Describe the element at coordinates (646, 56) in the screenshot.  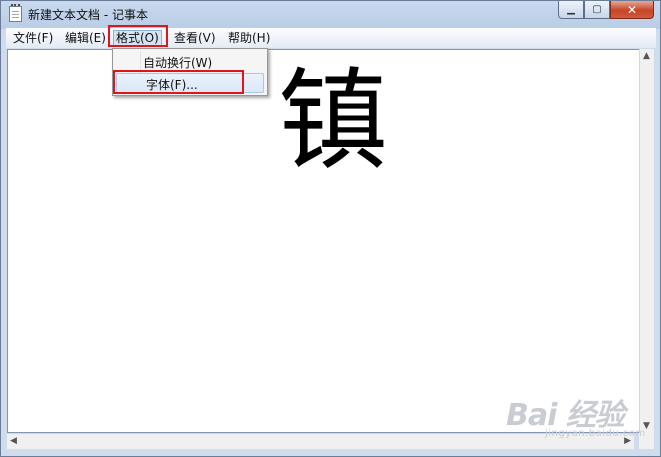
I see `scroll-up-icon: ▲` at that location.